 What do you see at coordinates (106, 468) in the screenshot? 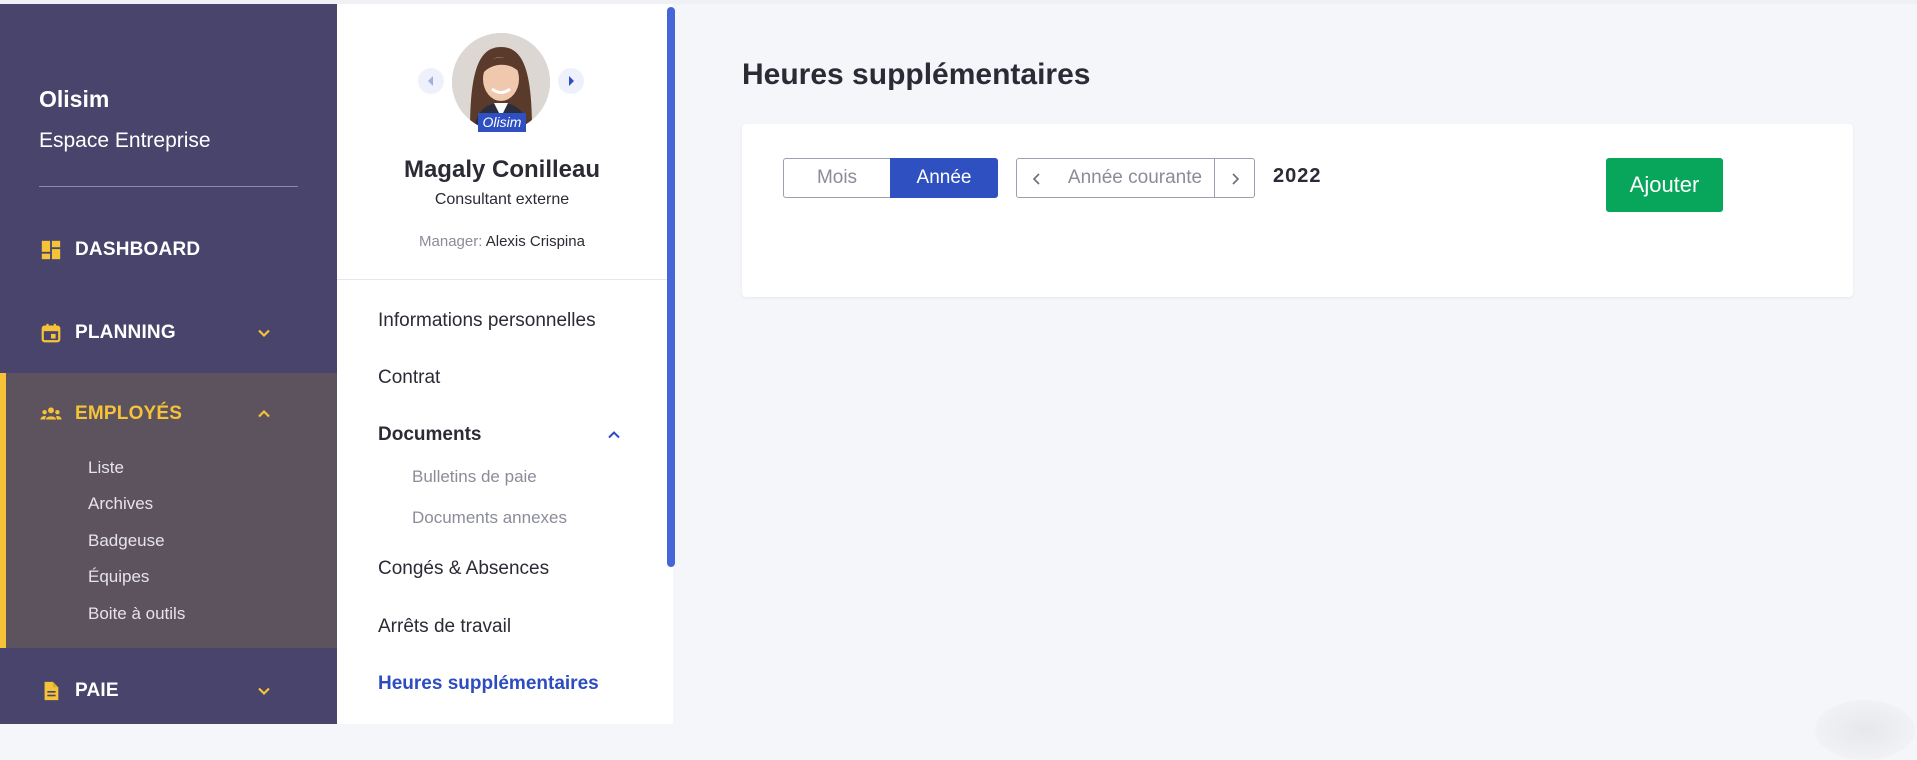
I see `sidebar-subitem-liste: Liste` at bounding box center [106, 468].